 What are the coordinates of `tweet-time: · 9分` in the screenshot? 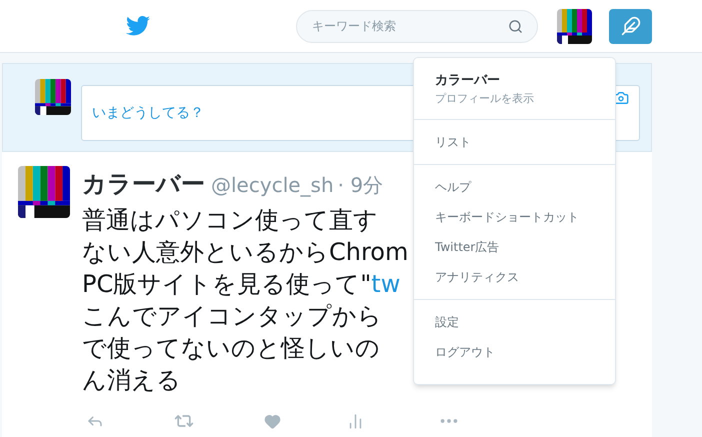 It's located at (361, 185).